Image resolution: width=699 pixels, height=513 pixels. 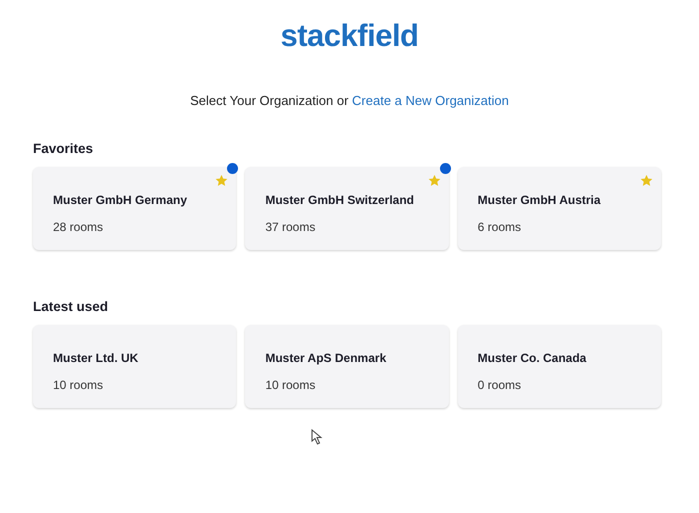 What do you see at coordinates (340, 200) in the screenshot?
I see `organization-name: Muster GmbH Switzerland` at bounding box center [340, 200].